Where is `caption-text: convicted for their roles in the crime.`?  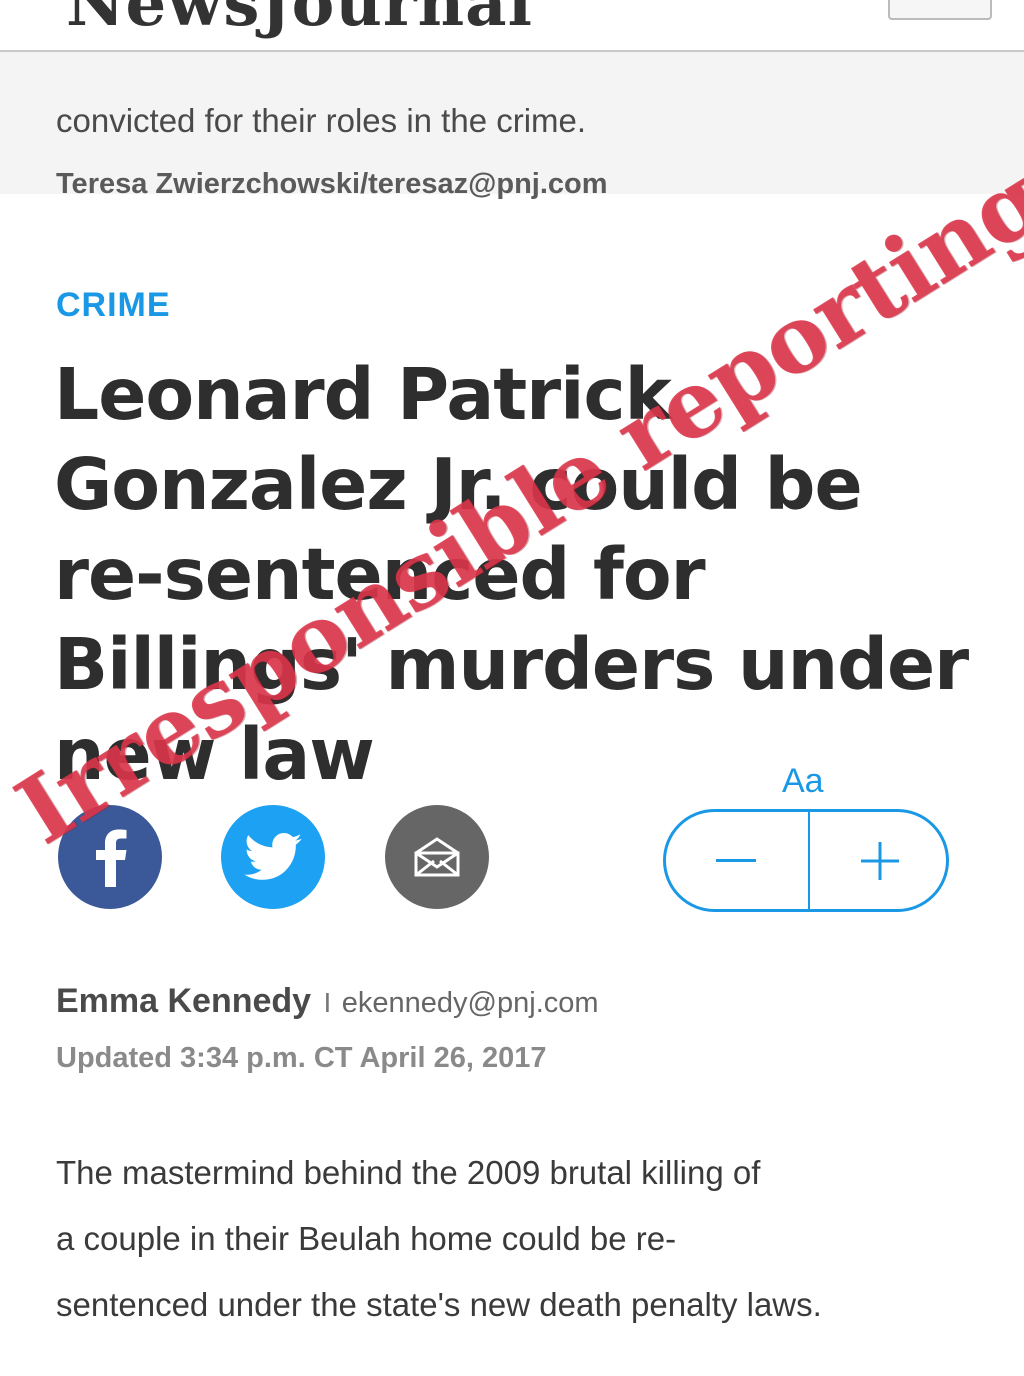
caption-text: convicted for their roles in the crime. is located at coordinates (321, 120).